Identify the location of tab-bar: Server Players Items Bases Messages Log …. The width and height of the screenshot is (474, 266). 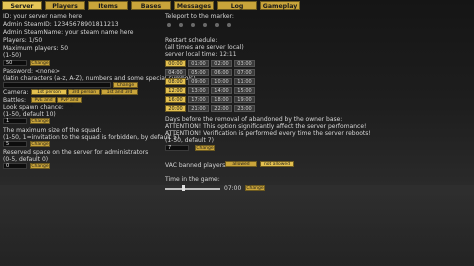
(151, 5).